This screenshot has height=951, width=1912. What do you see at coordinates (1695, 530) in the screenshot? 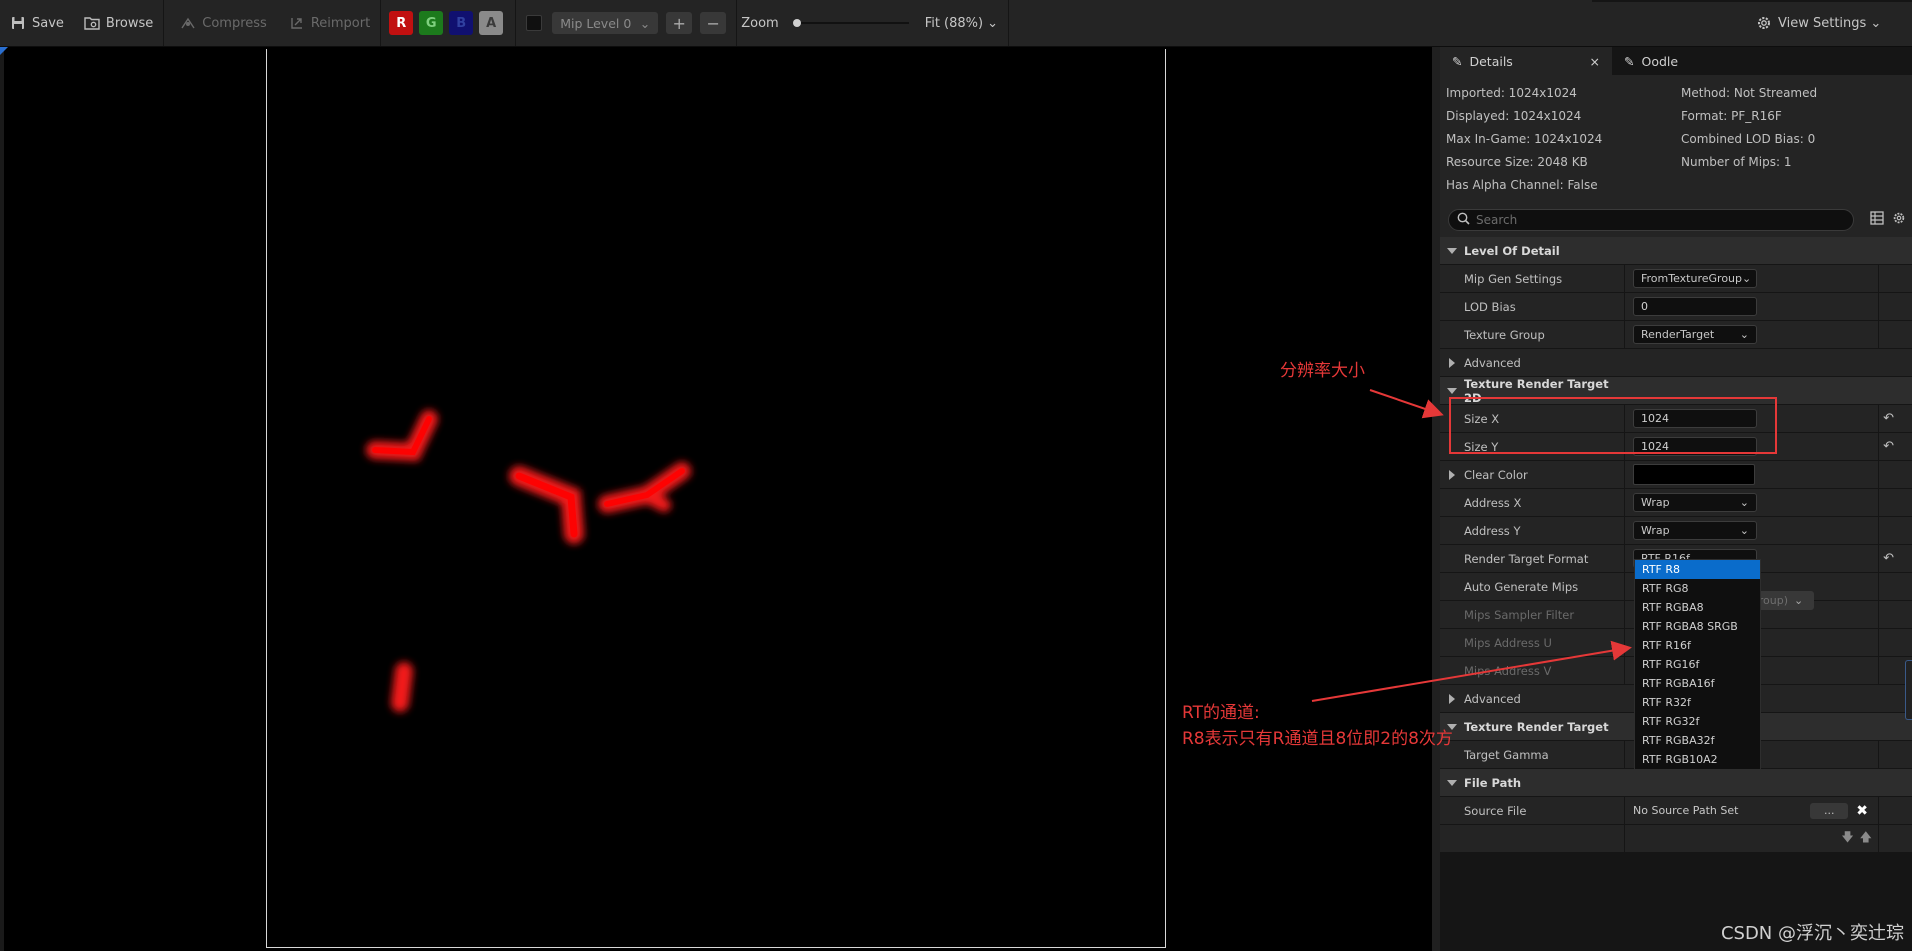
I see `address-y-dropdown: Wrap ⌄` at bounding box center [1695, 530].